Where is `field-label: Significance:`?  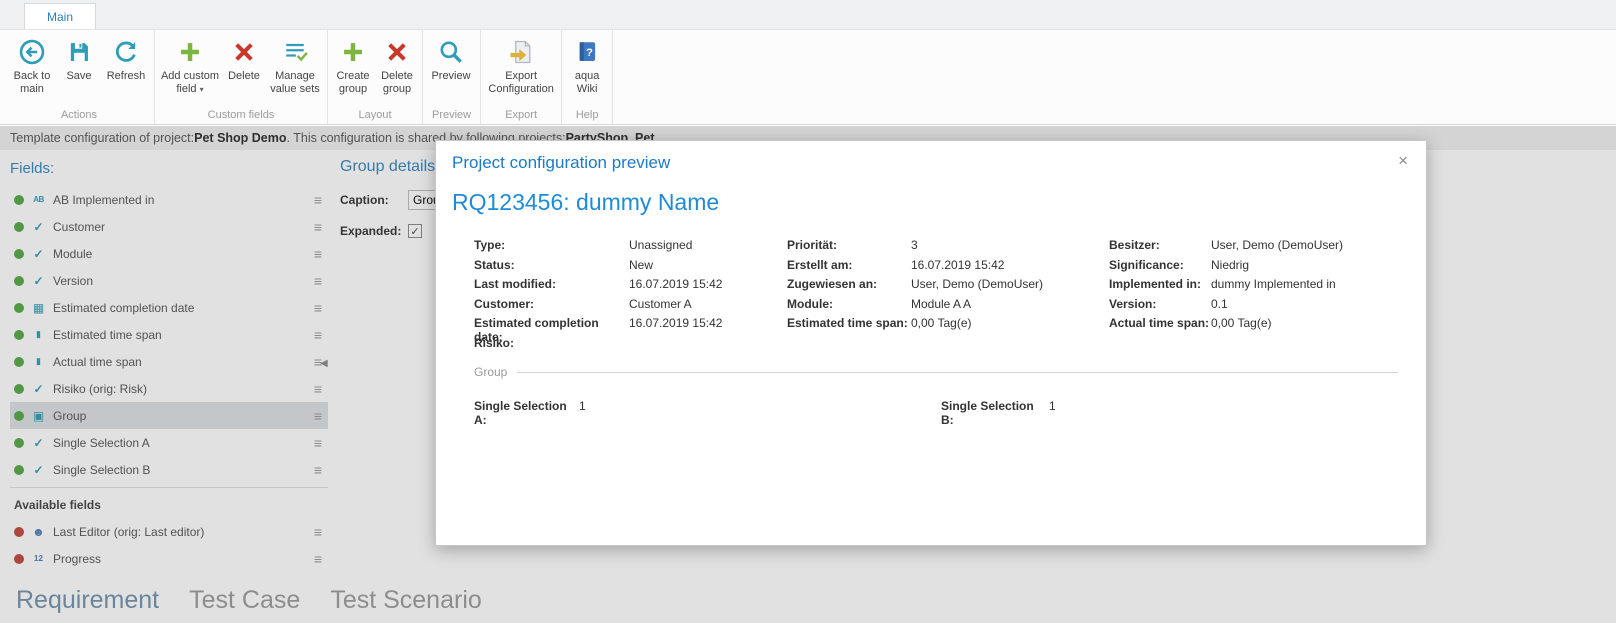
field-label: Significance: is located at coordinates (1146, 264).